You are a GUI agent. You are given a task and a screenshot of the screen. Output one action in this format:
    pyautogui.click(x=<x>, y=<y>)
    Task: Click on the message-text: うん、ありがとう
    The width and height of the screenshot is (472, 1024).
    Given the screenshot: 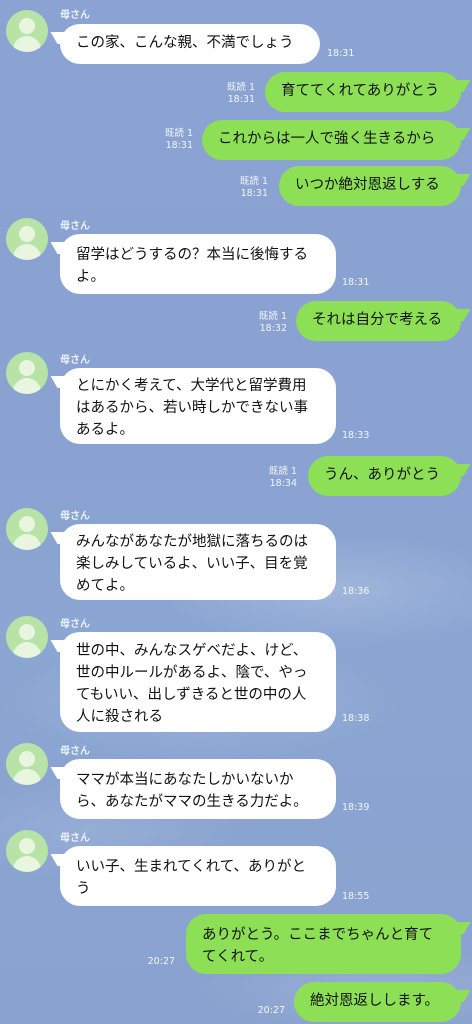 What is the action you would take?
    pyautogui.click(x=382, y=475)
    